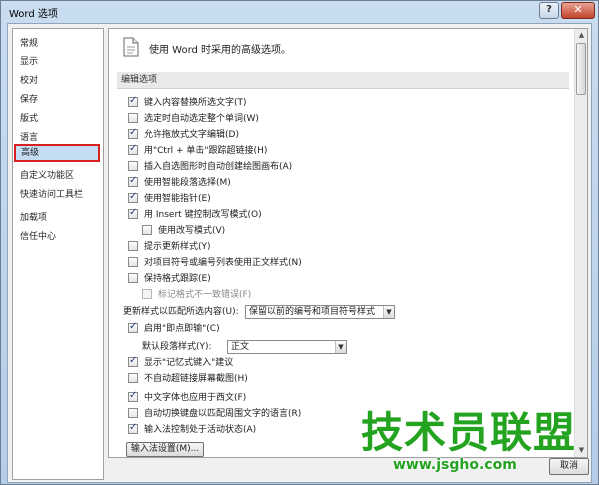 This screenshot has width=599, height=485. I want to click on window-title: Word 选项, so click(33, 14).